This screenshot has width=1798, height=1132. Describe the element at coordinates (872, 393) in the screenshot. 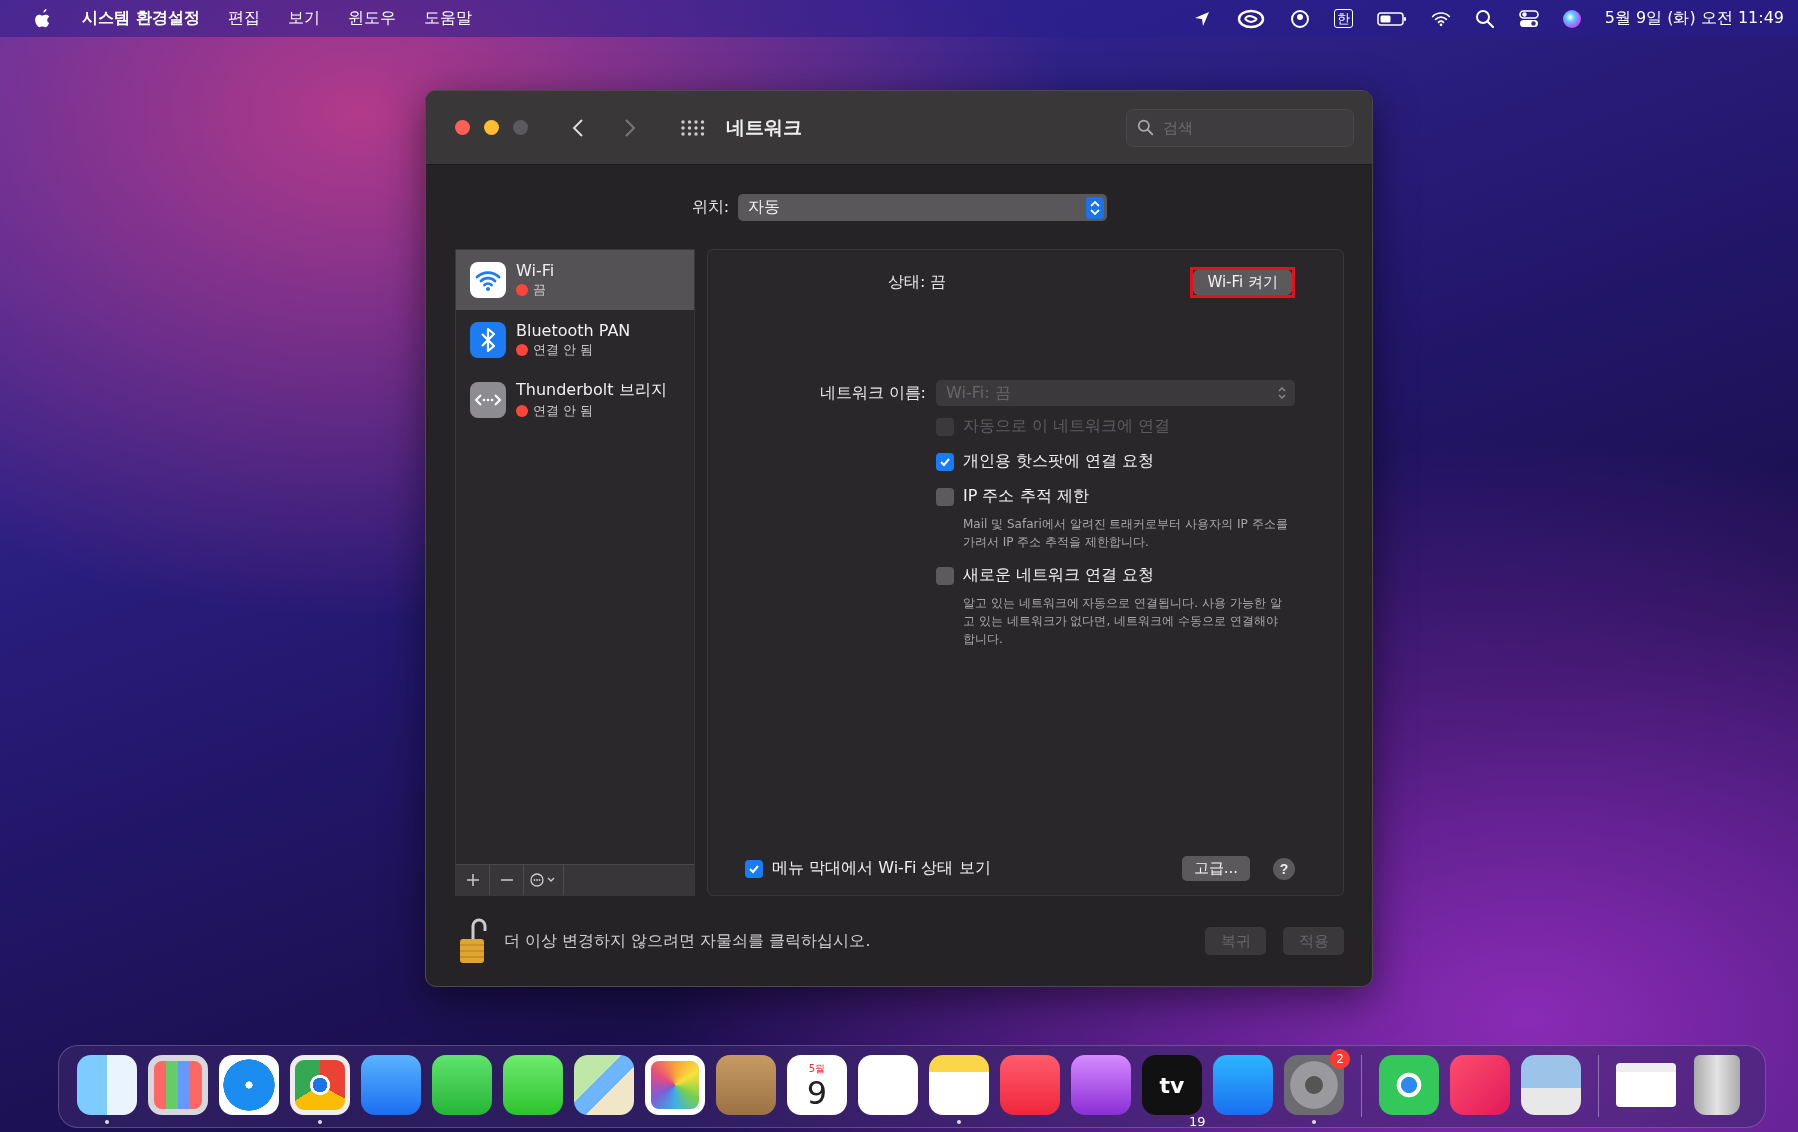

I see `network-name-label: 네트워크 이름:` at that location.